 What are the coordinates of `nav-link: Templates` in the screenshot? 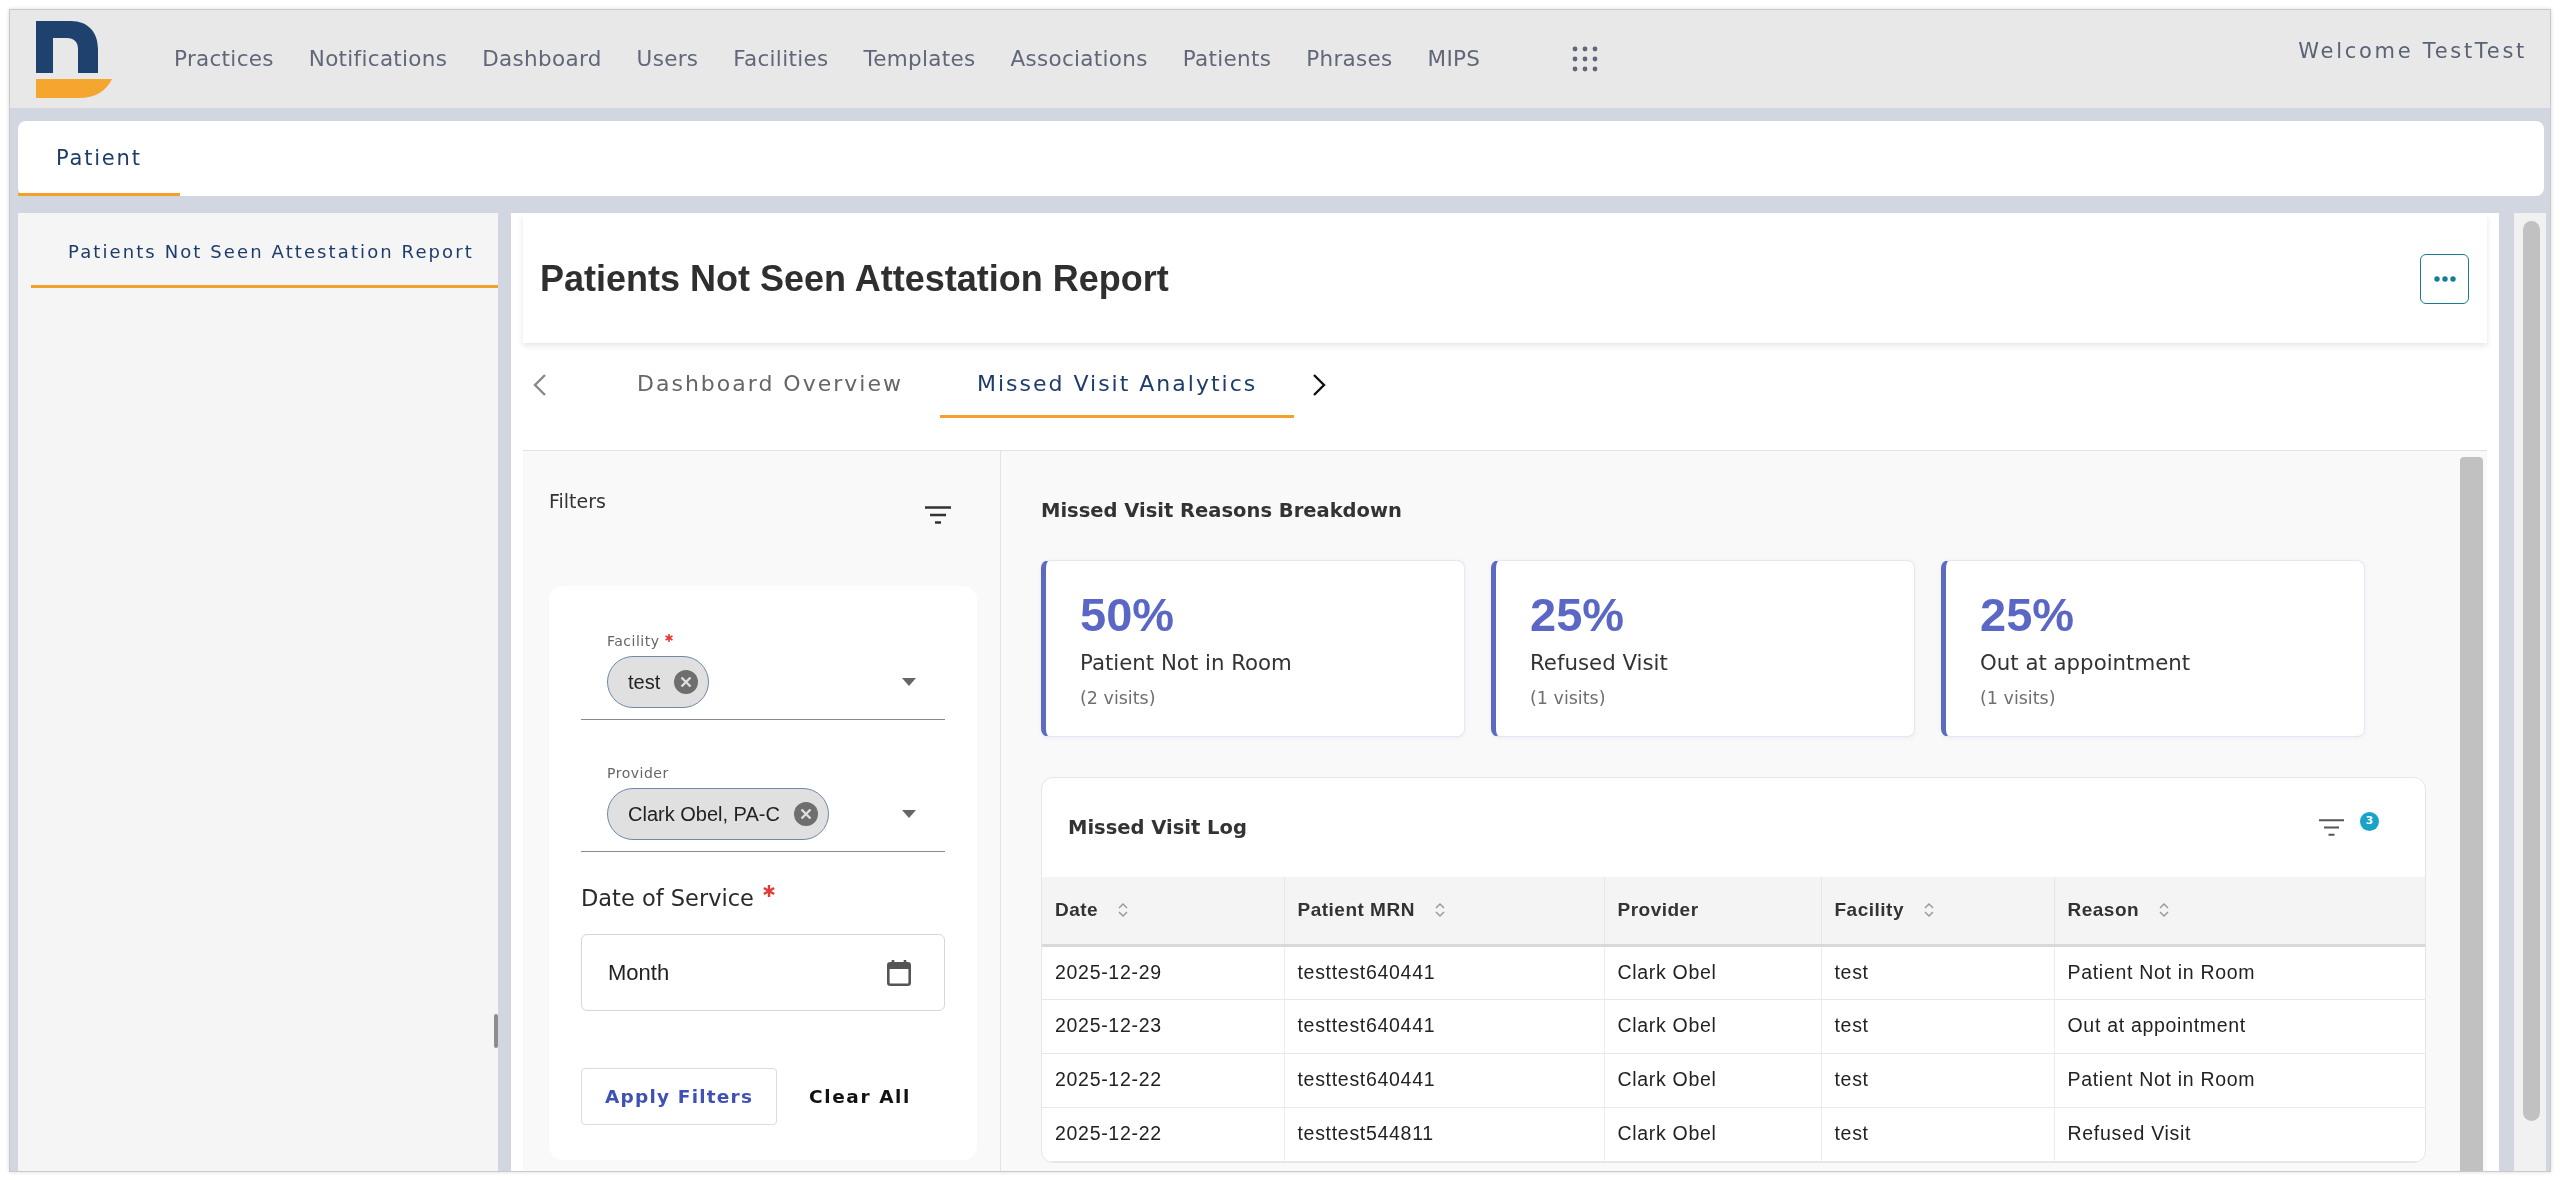 It's located at (919, 59).